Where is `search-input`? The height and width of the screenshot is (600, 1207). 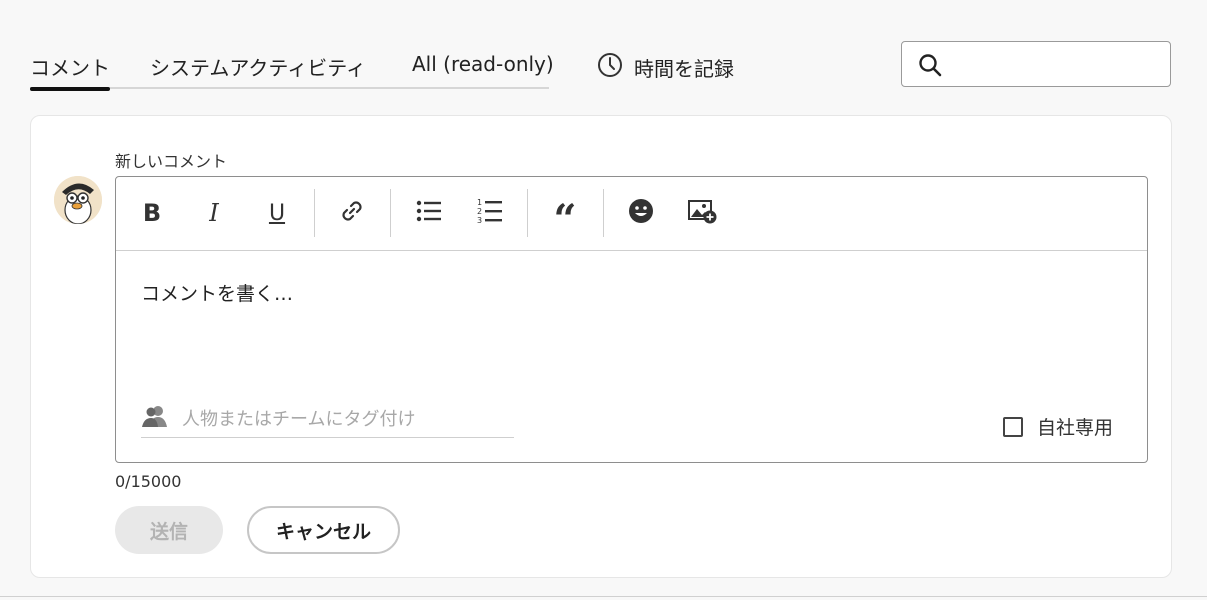
search-input is located at coordinates (1058, 65).